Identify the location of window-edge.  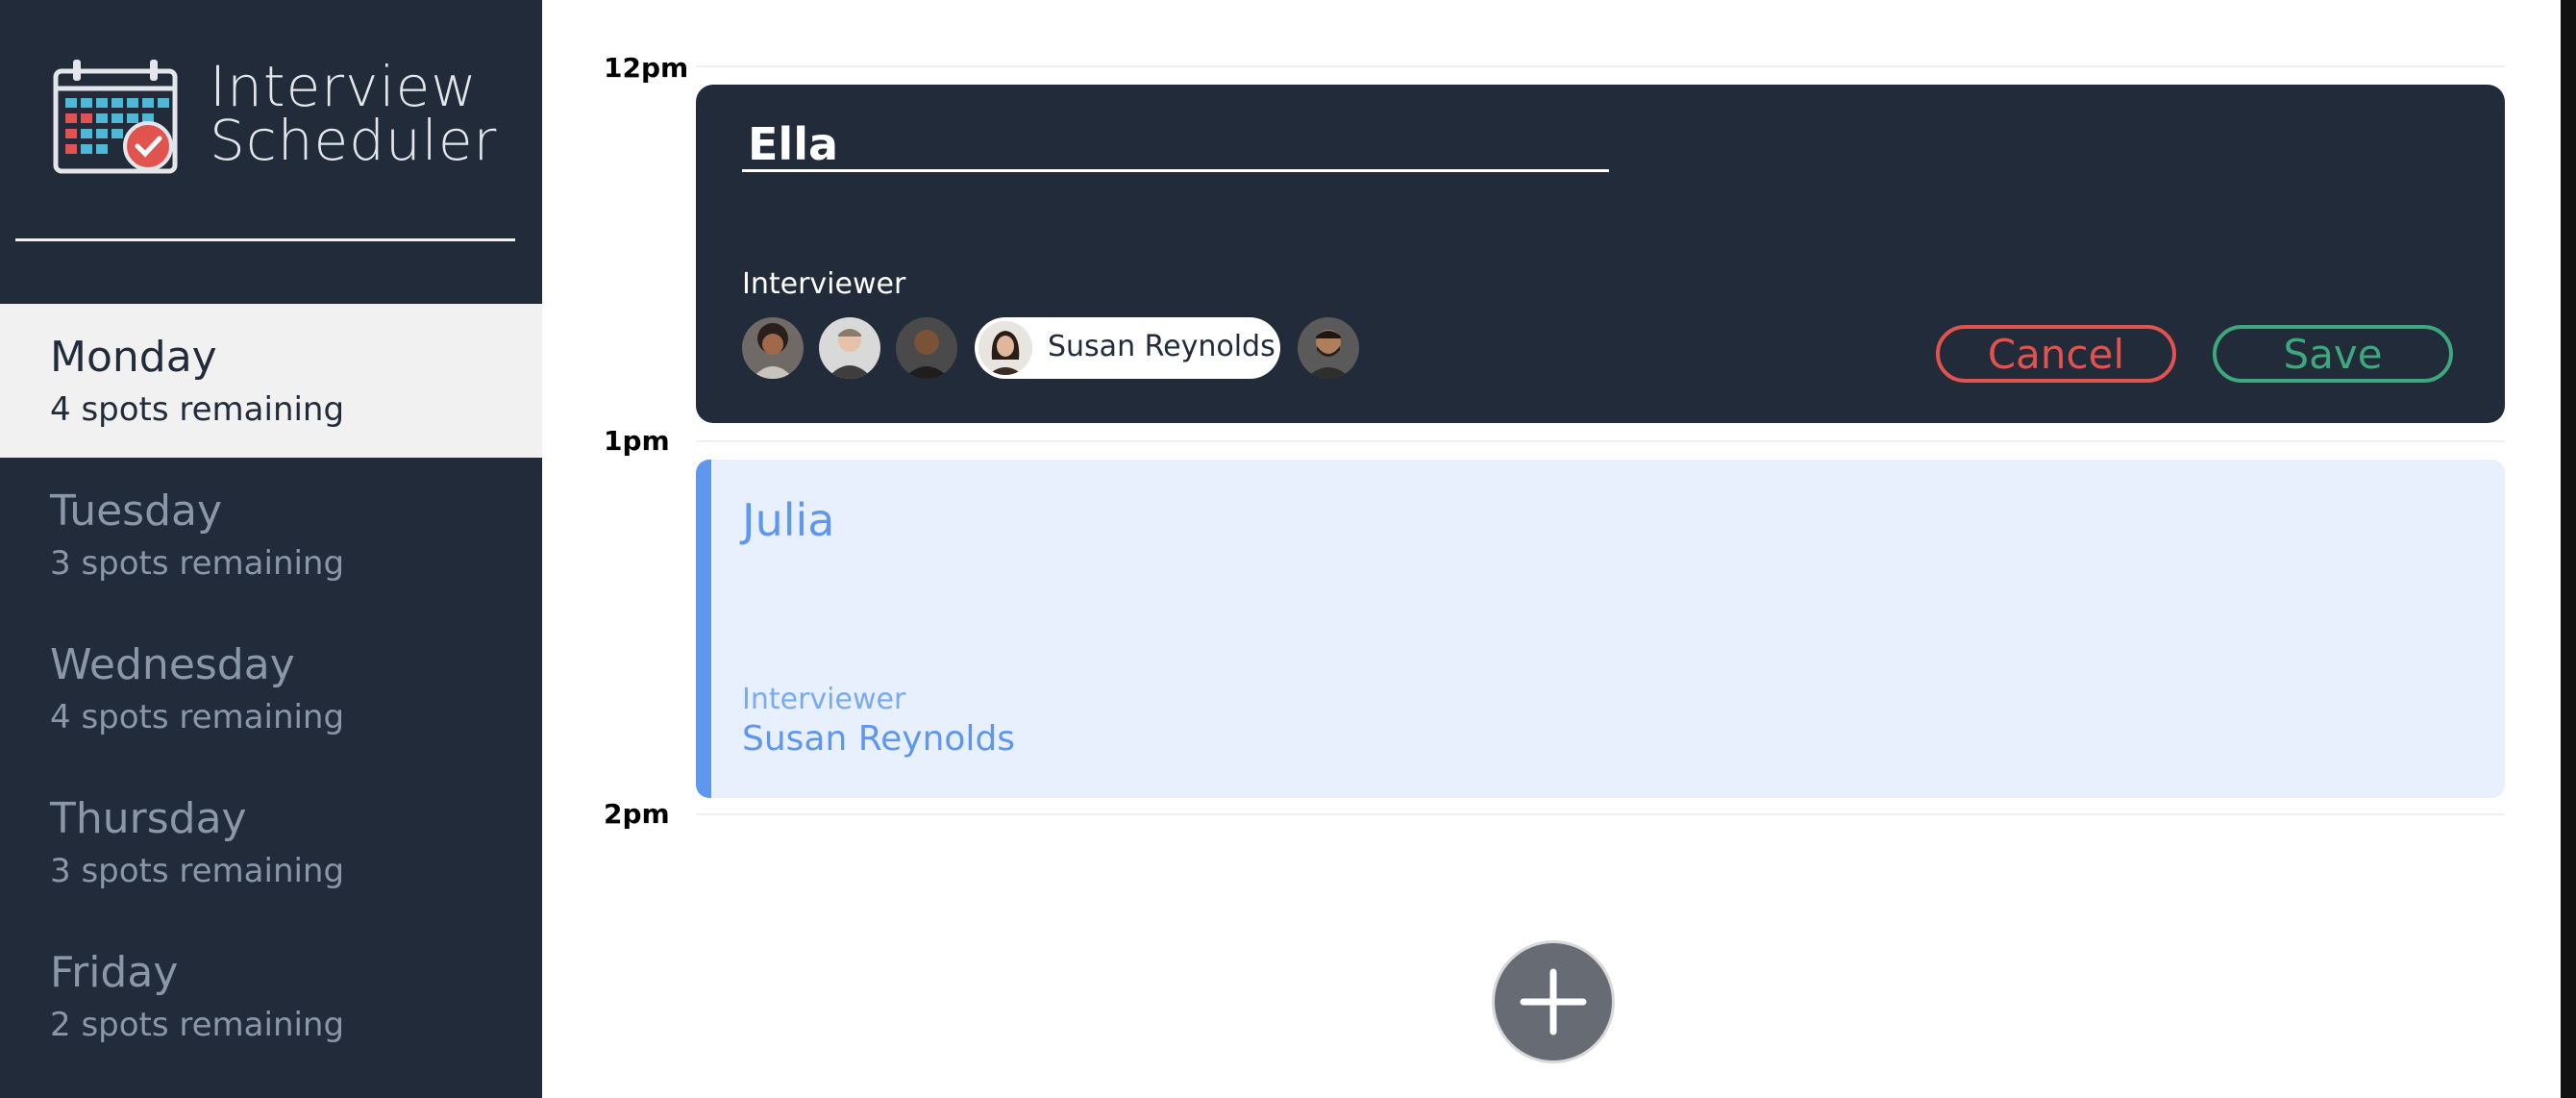
(2569, 549).